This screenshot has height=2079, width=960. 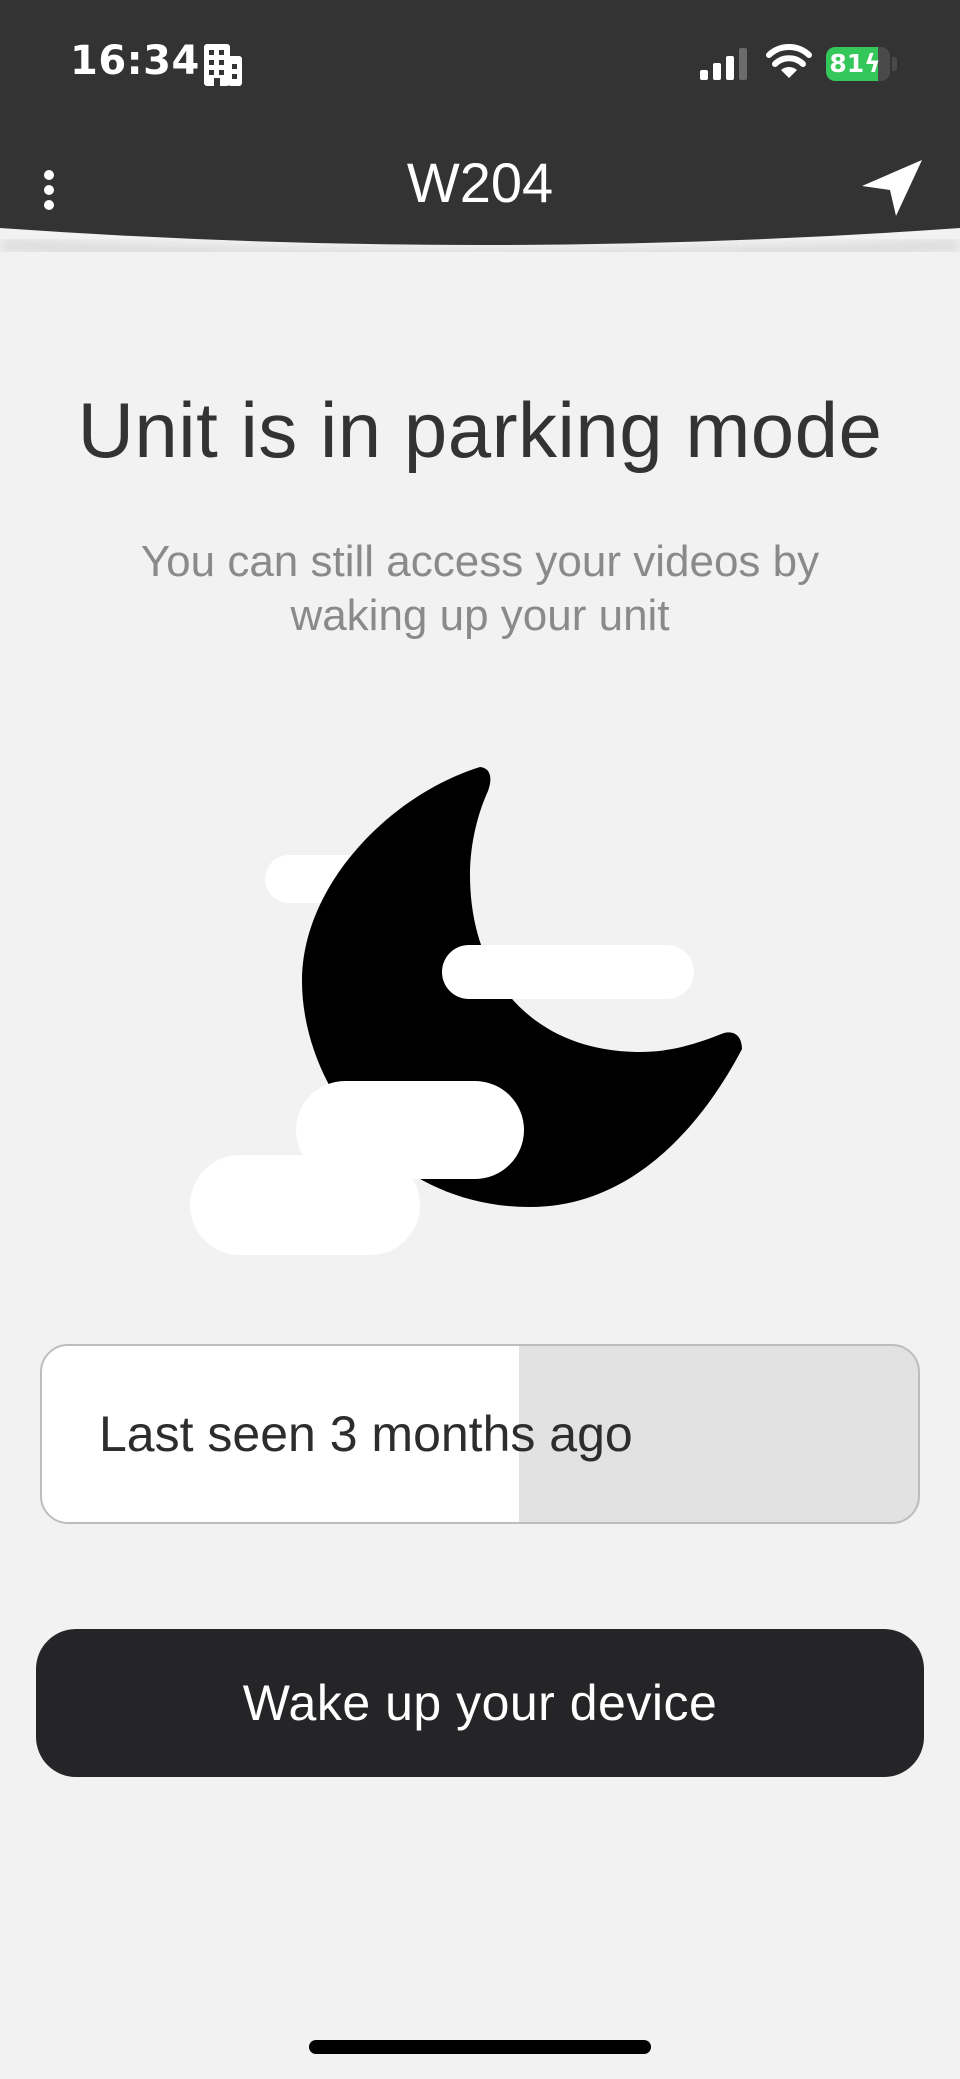 What do you see at coordinates (480, 2047) in the screenshot?
I see `home-indicator` at bounding box center [480, 2047].